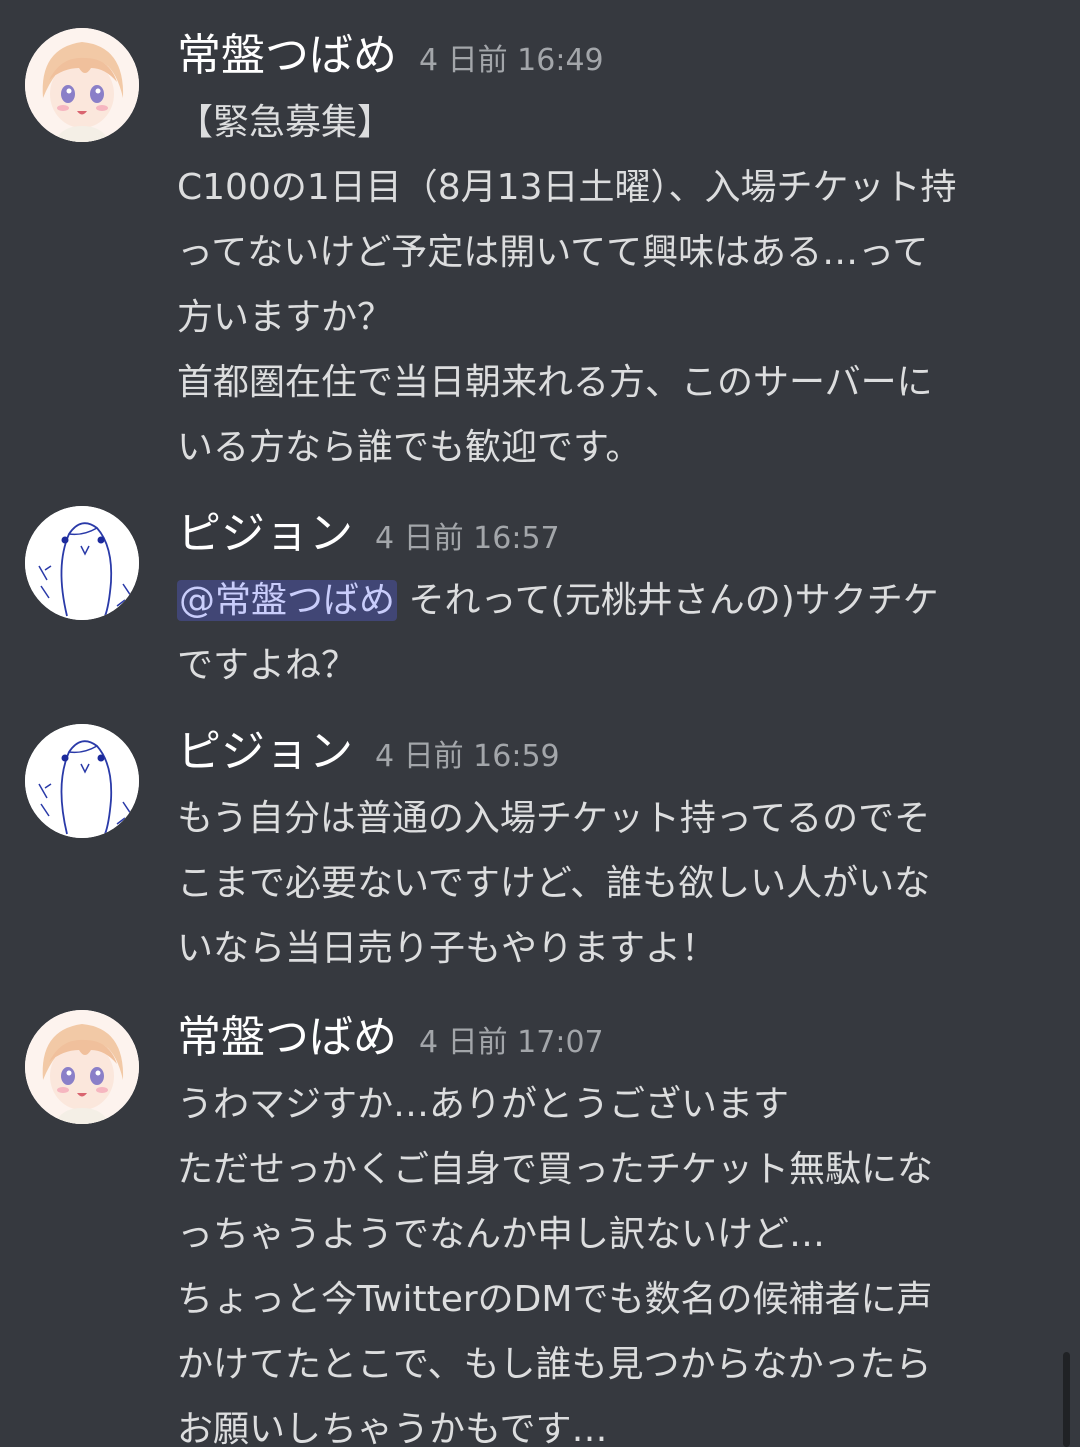 The image size is (1080, 1447). Describe the element at coordinates (467, 756) in the screenshot. I see `timestamp: 4 日前 16:59` at that location.